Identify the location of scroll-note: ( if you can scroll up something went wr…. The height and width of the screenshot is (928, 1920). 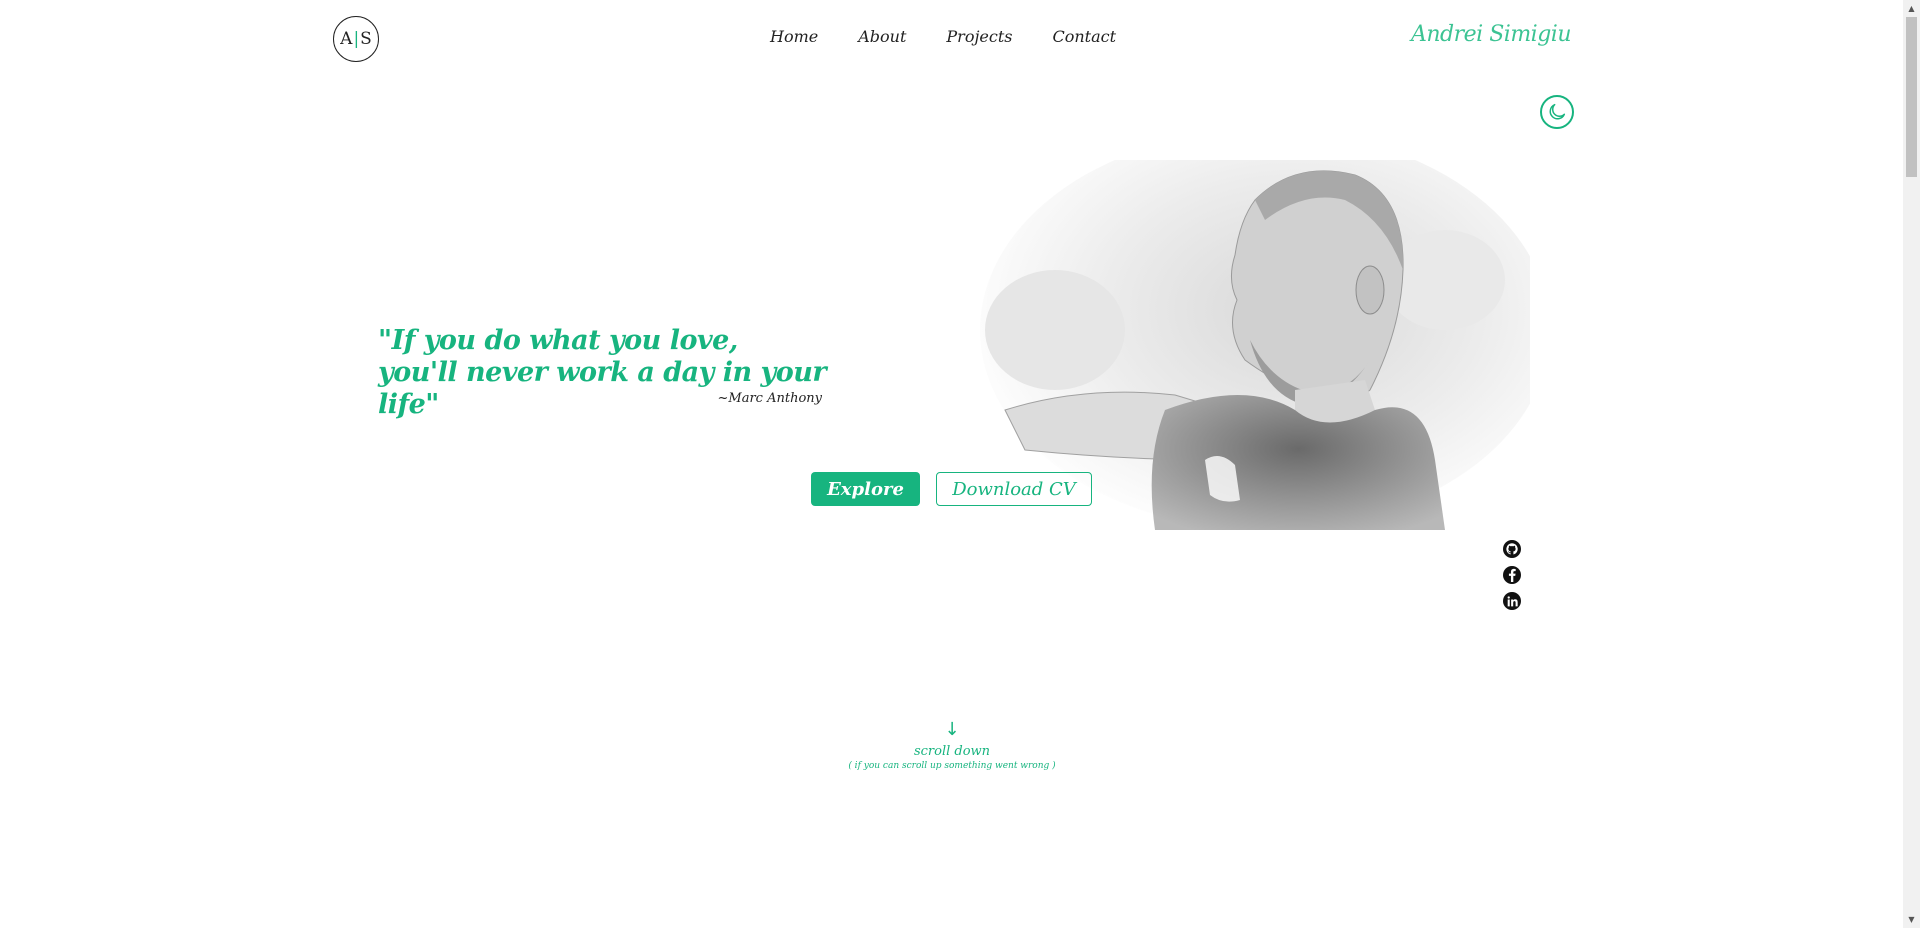
(952, 766).